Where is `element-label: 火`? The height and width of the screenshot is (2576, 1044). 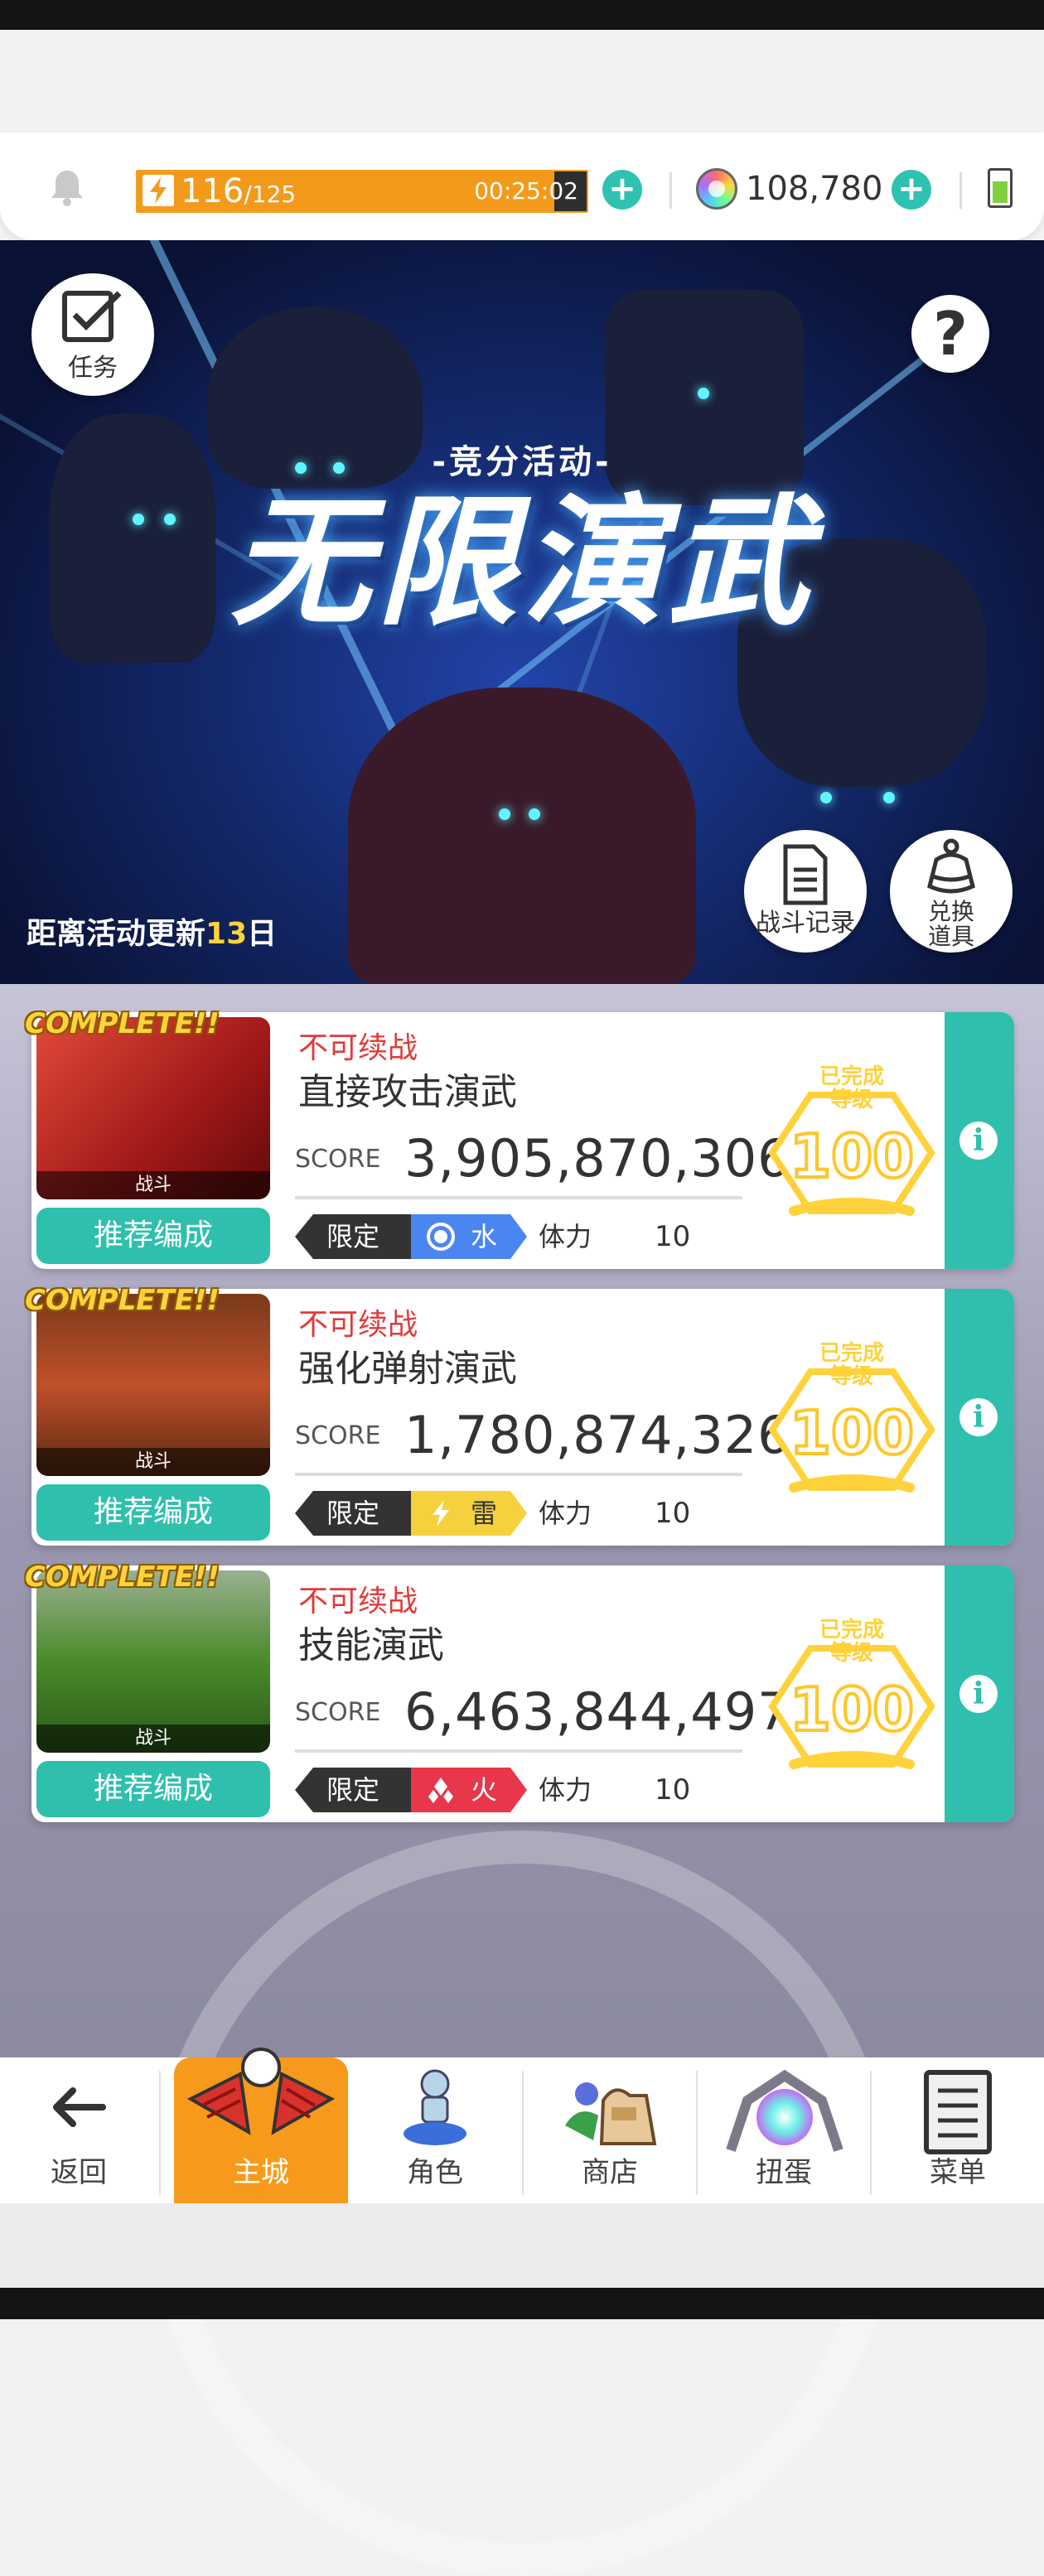 element-label: 火 is located at coordinates (484, 1790).